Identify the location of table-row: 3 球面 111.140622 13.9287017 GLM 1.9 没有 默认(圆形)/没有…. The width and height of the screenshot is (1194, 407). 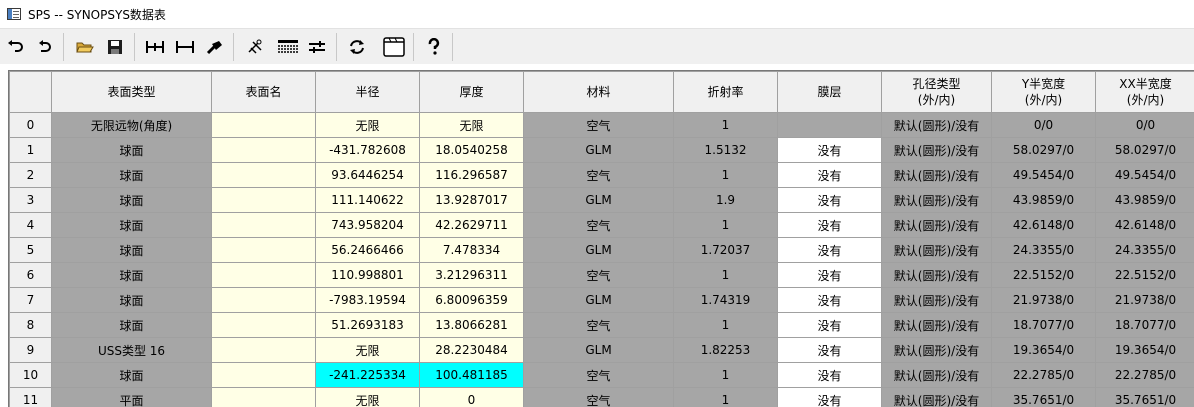
(601, 200).